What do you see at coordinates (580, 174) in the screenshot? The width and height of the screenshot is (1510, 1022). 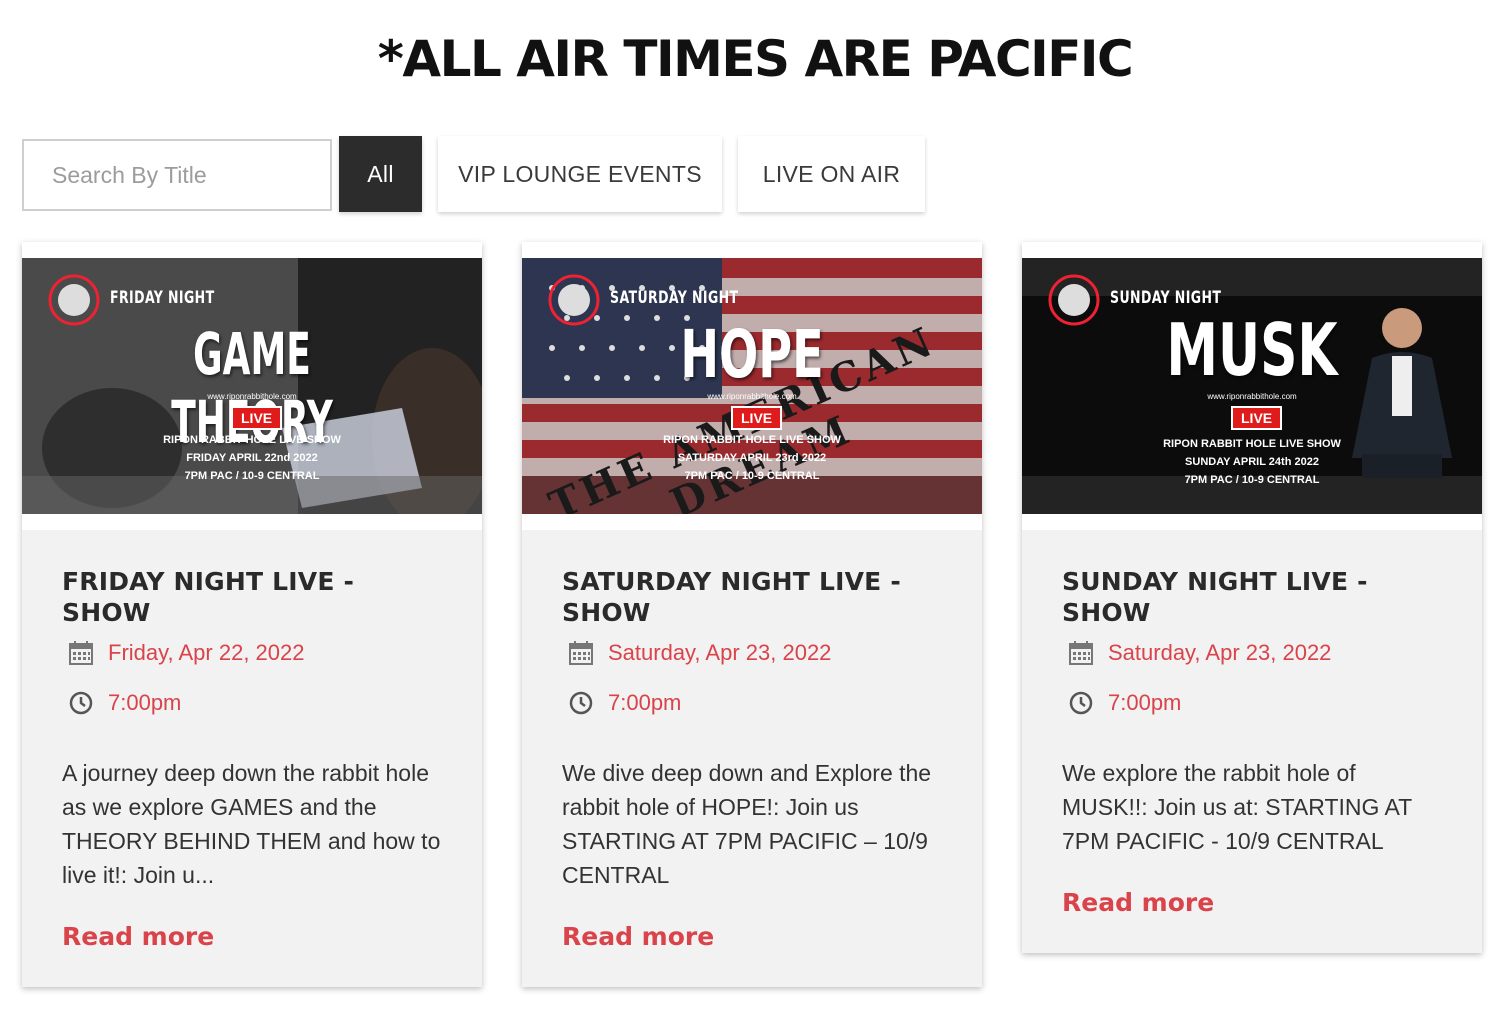 I see `filter-vip-lounge-button: VIP LOUNGE EVENTS` at bounding box center [580, 174].